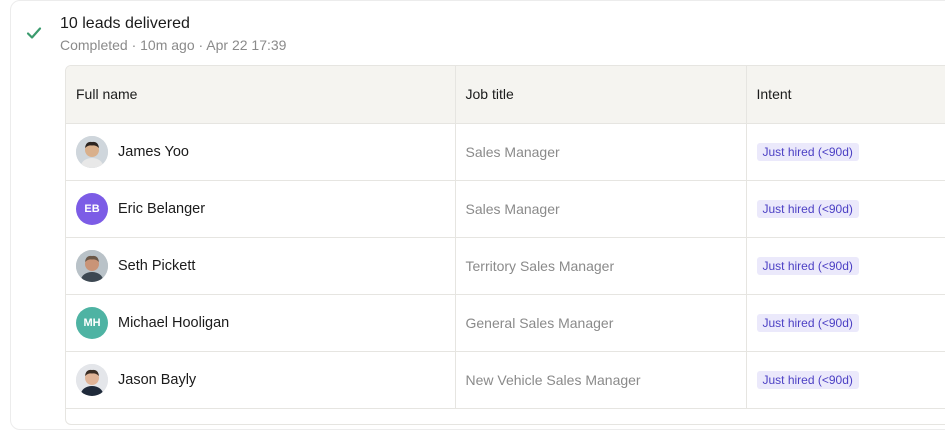 The height and width of the screenshot is (430, 945). I want to click on check-icon, so click(34, 33).